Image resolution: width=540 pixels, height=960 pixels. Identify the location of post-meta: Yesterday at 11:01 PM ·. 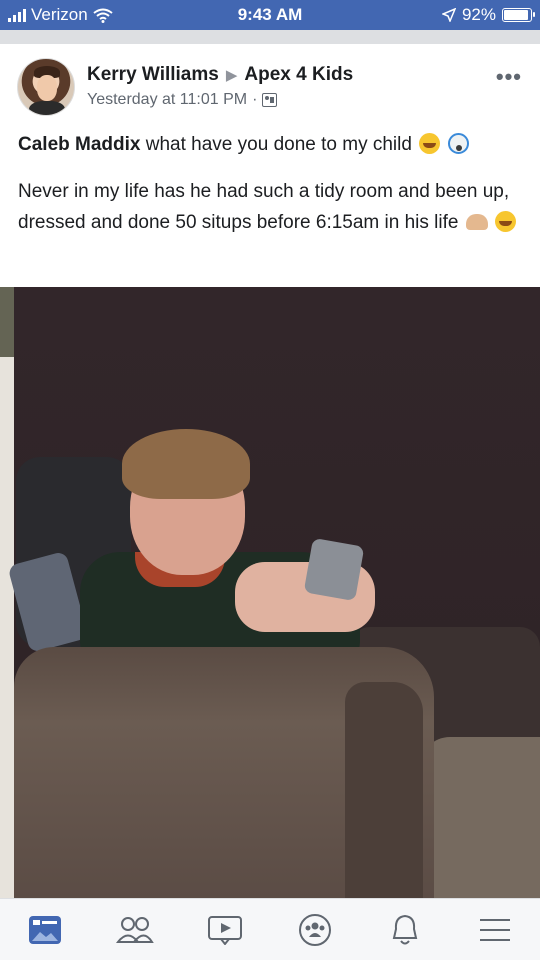
(182, 100).